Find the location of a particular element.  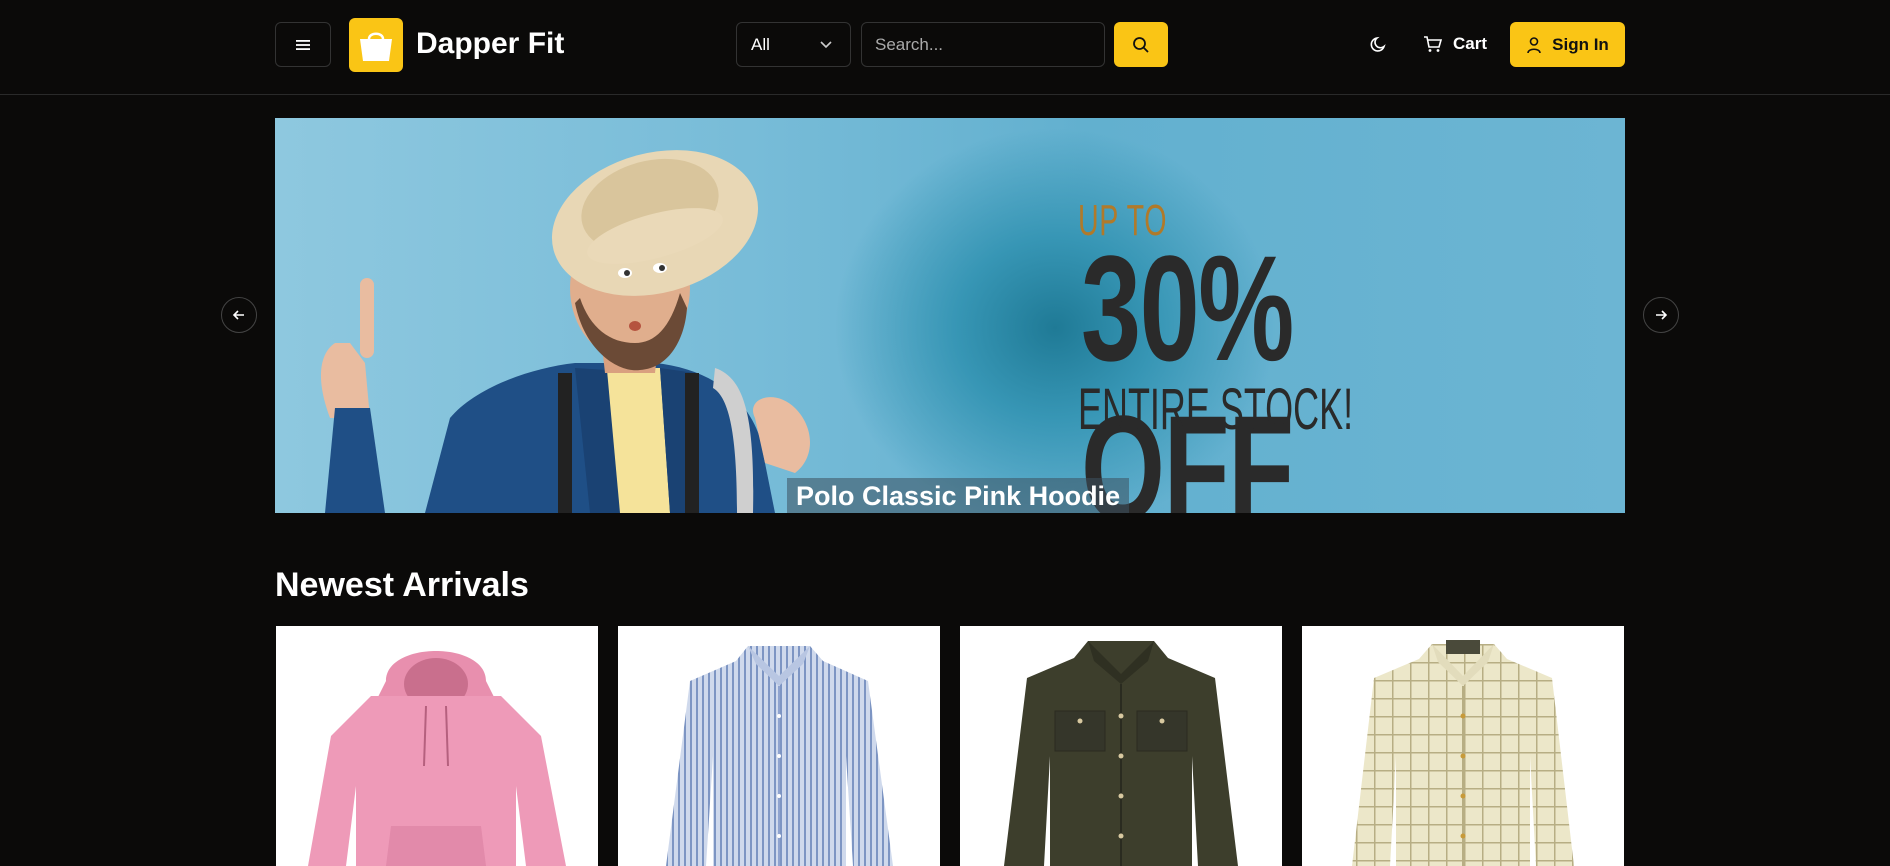

cart-button: Cart is located at coordinates (1455, 44).